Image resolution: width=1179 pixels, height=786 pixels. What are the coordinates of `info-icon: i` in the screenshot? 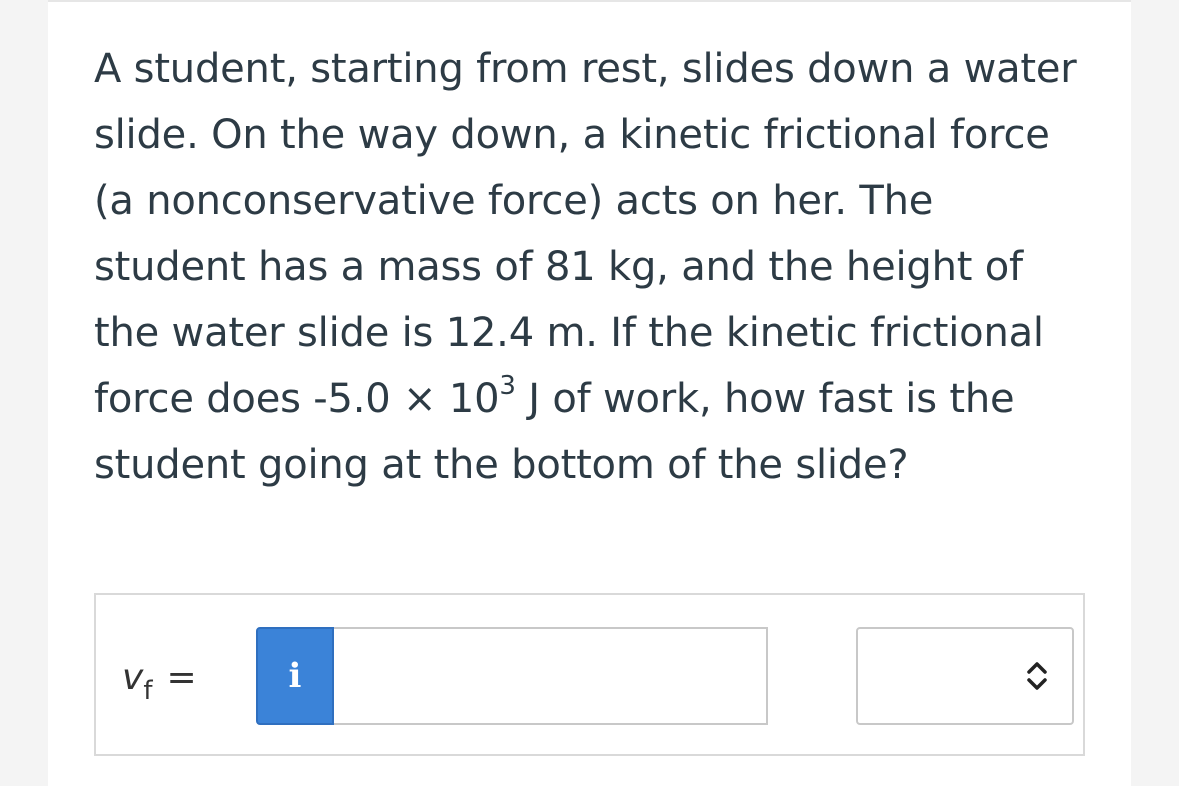 It's located at (295, 676).